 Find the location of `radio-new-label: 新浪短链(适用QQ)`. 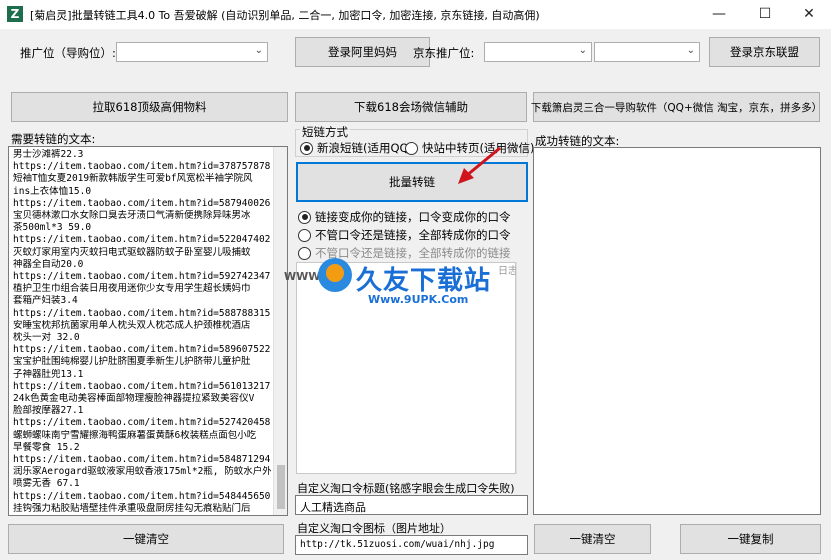

radio-new-label: 新浪短链(适用QQ) is located at coordinates (365, 148).